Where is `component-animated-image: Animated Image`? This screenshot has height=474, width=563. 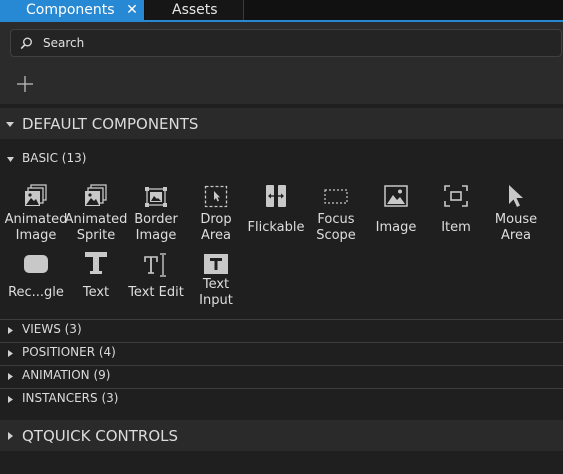
component-animated-image: Animated Image is located at coordinates (36, 217).